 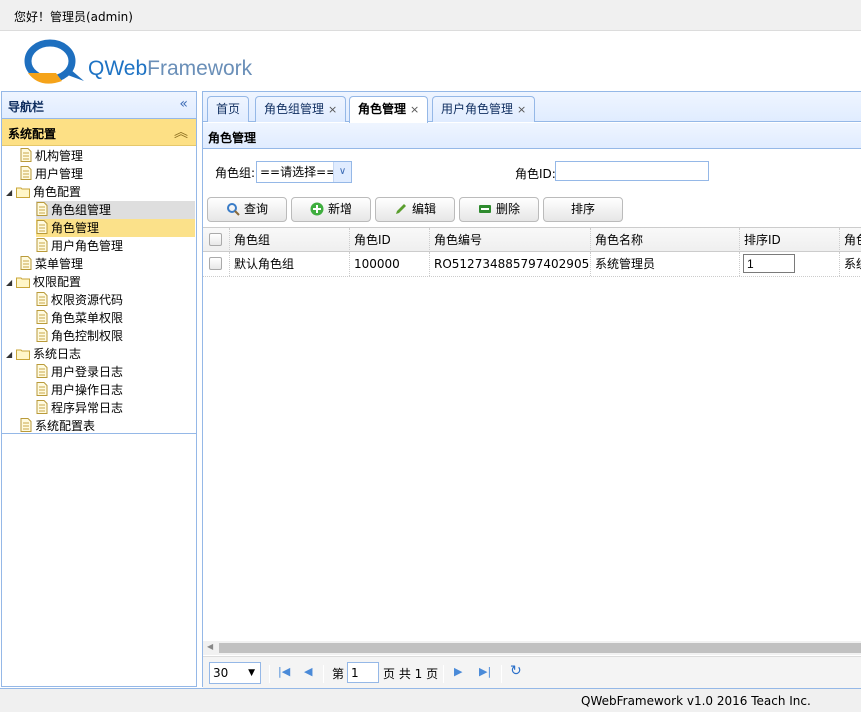 I want to click on nav-item-label: 程序异常日志, so click(x=87, y=408).